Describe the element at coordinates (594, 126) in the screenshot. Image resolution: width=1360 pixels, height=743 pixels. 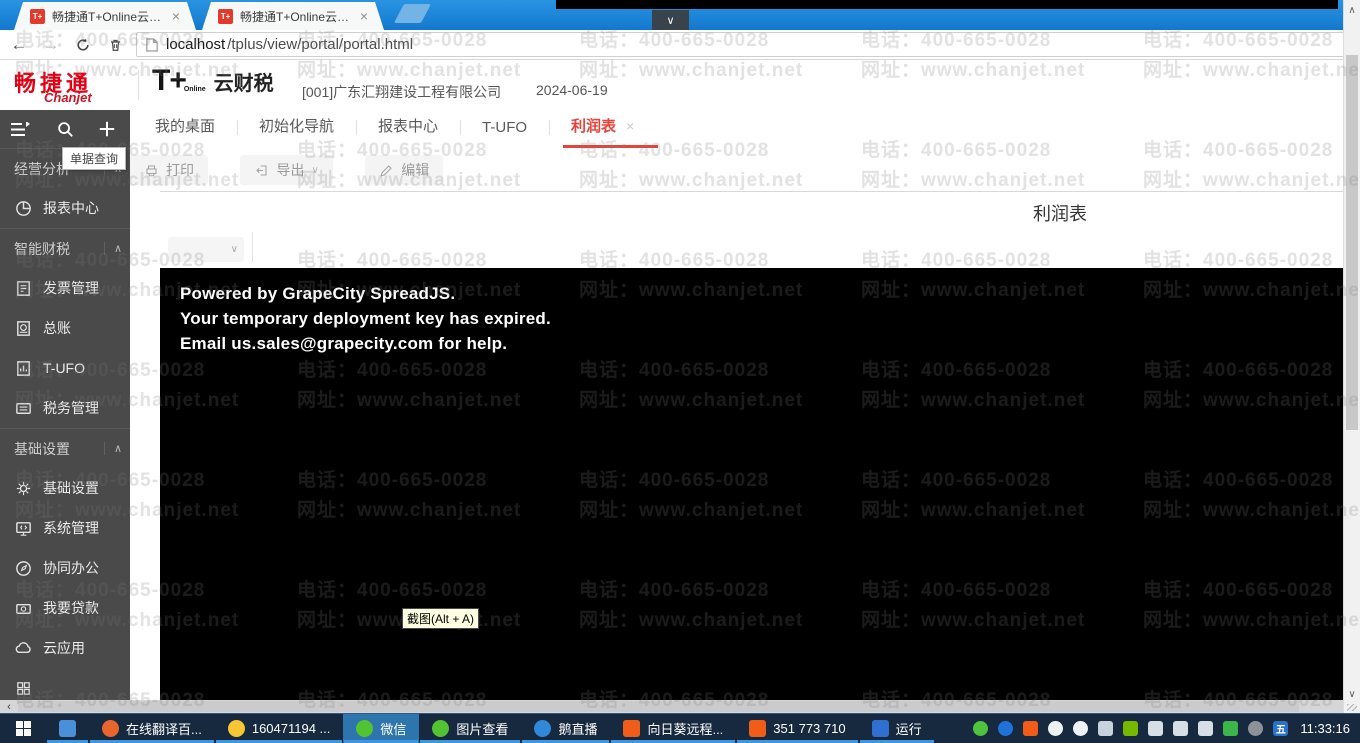
I see `portal-tab-label: 利润表` at that location.